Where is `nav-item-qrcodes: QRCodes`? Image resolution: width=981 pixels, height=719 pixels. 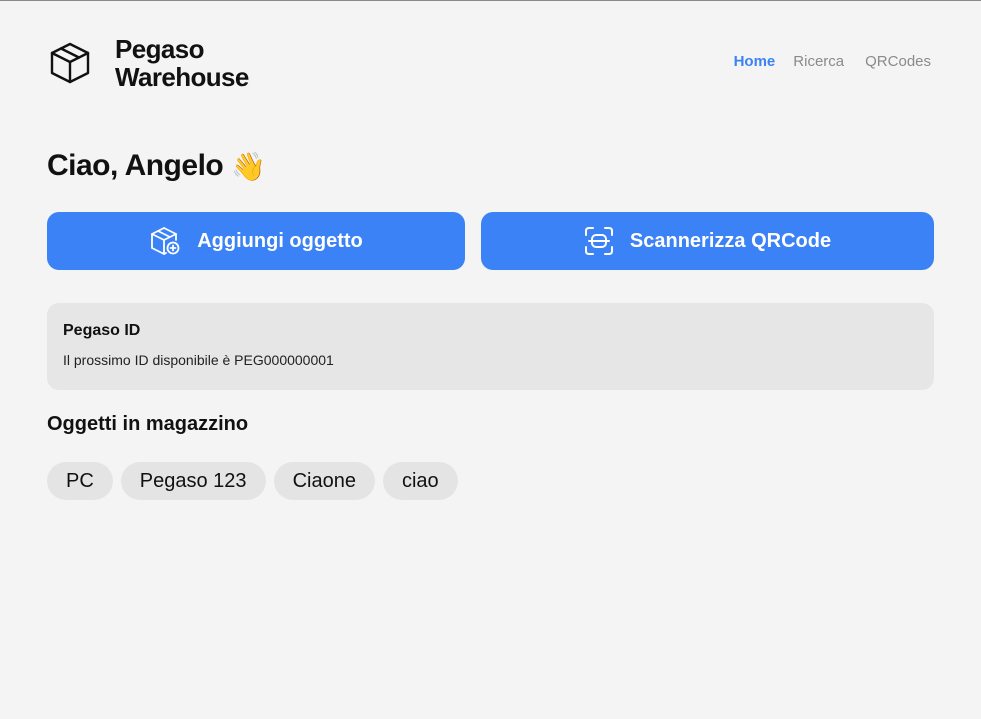 nav-item-qrcodes: QRCodes is located at coordinates (898, 61).